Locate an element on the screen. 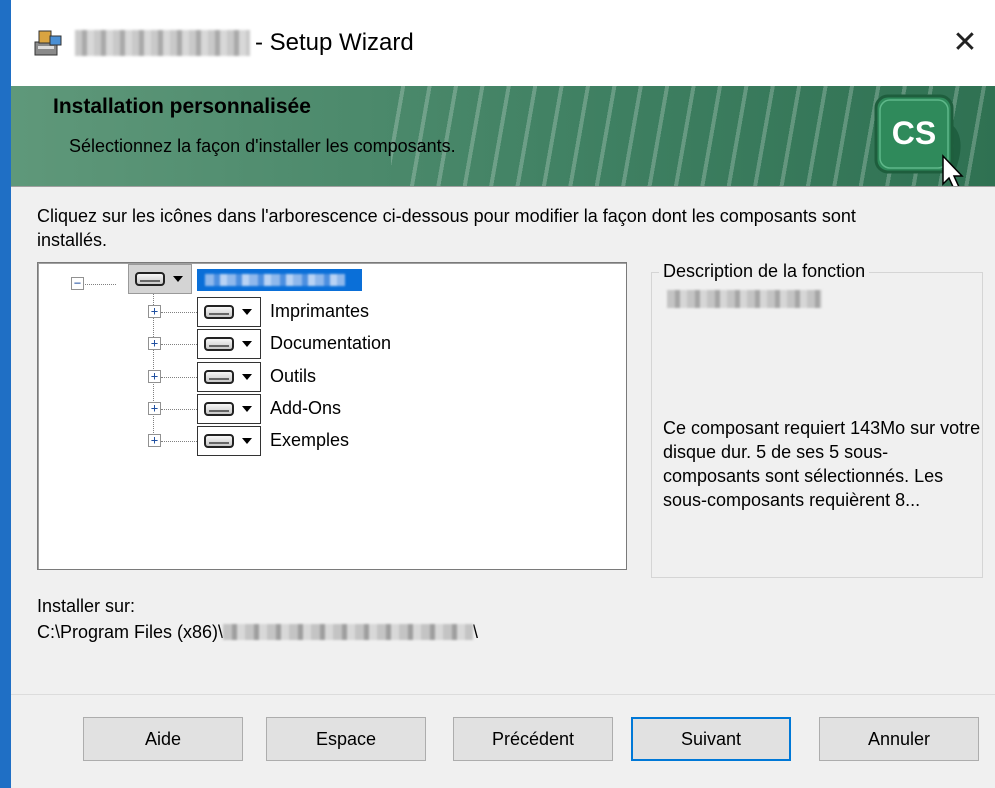  path-redacted is located at coordinates (348, 632).